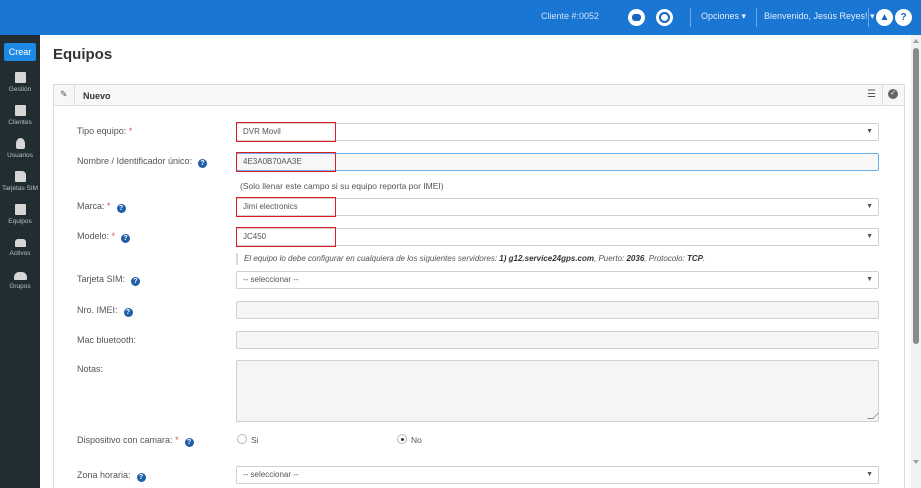  I want to click on gestion-icon, so click(20, 77).